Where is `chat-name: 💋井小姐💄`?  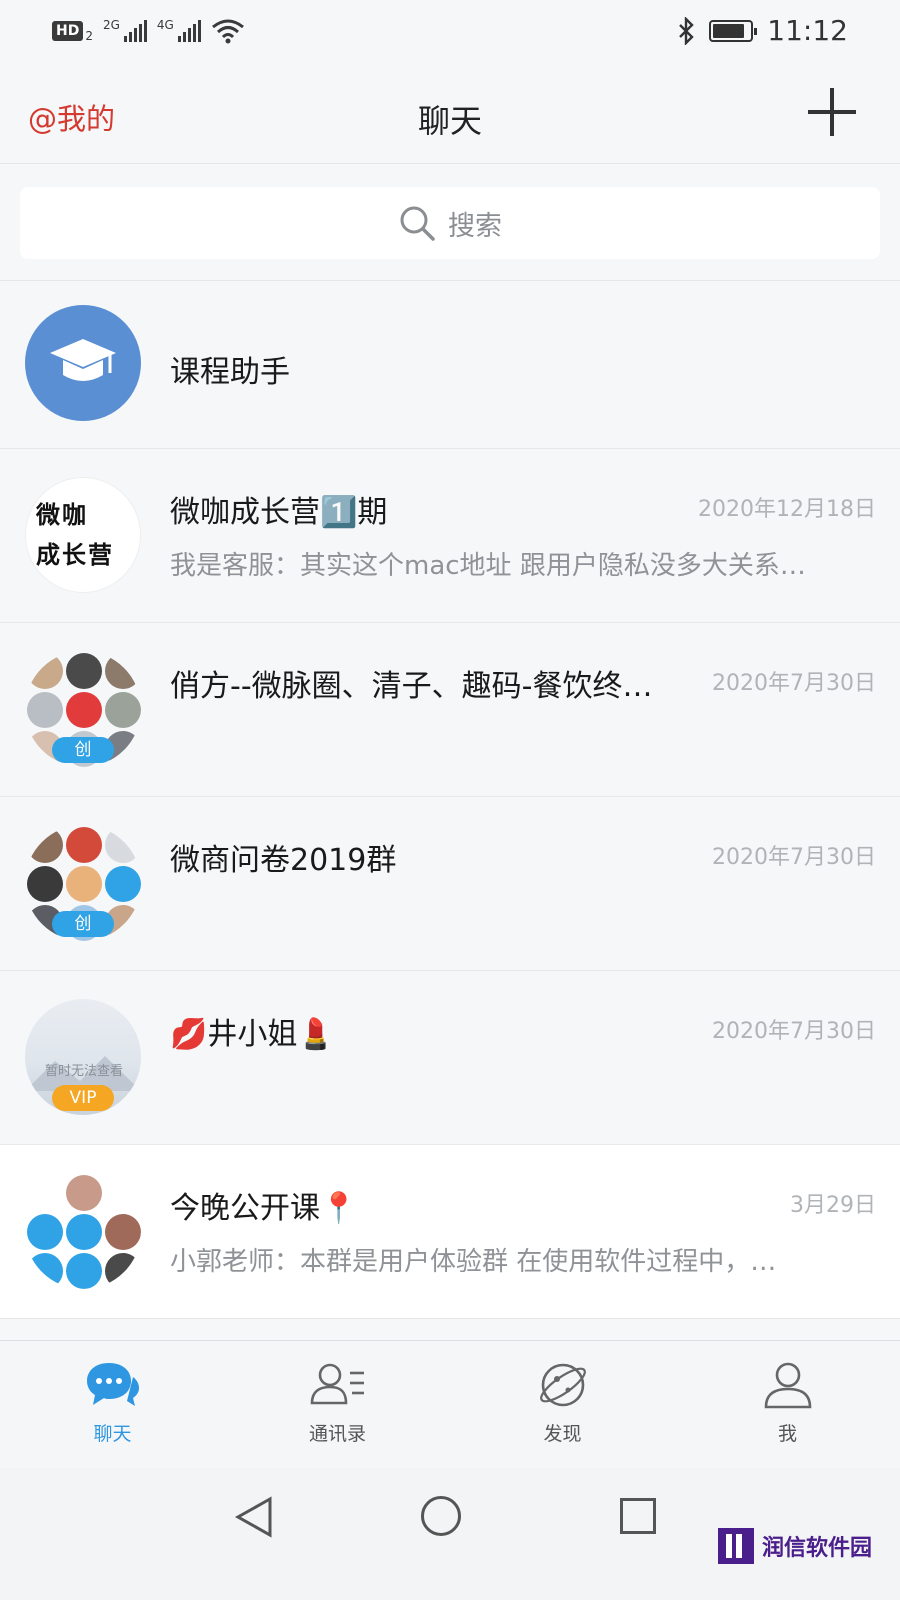 chat-name: 💋井小姐💄 is located at coordinates (252, 1034).